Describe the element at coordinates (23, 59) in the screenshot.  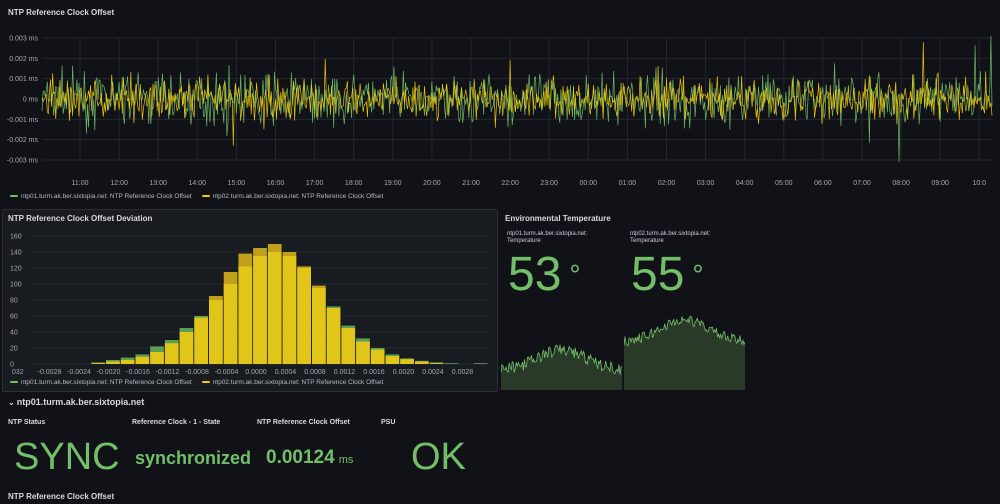
I see `y-tick-label: 0.002 ms` at that location.